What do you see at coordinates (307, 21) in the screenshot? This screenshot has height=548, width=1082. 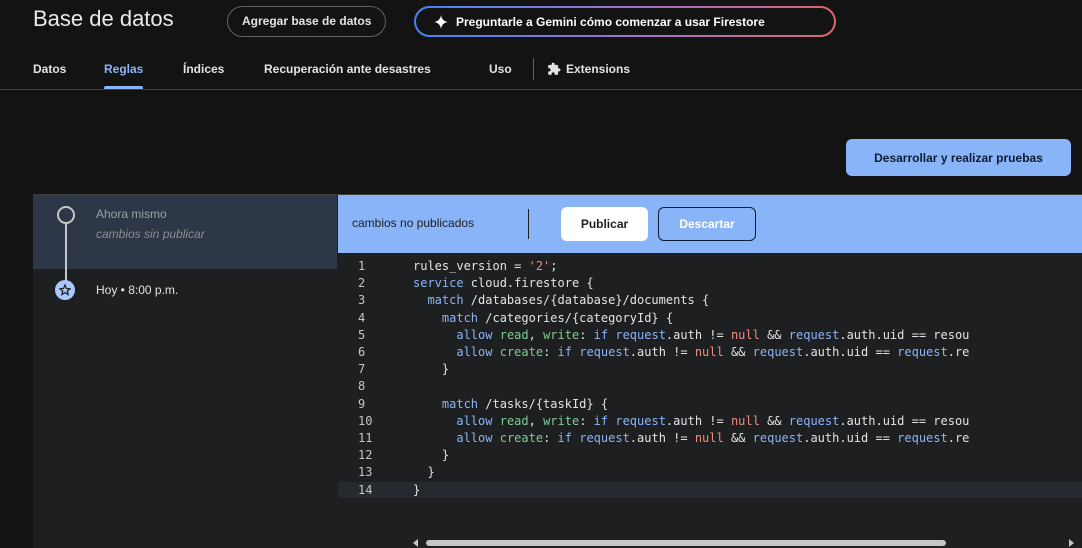 I see `add-database-button: Agregar base de datos` at bounding box center [307, 21].